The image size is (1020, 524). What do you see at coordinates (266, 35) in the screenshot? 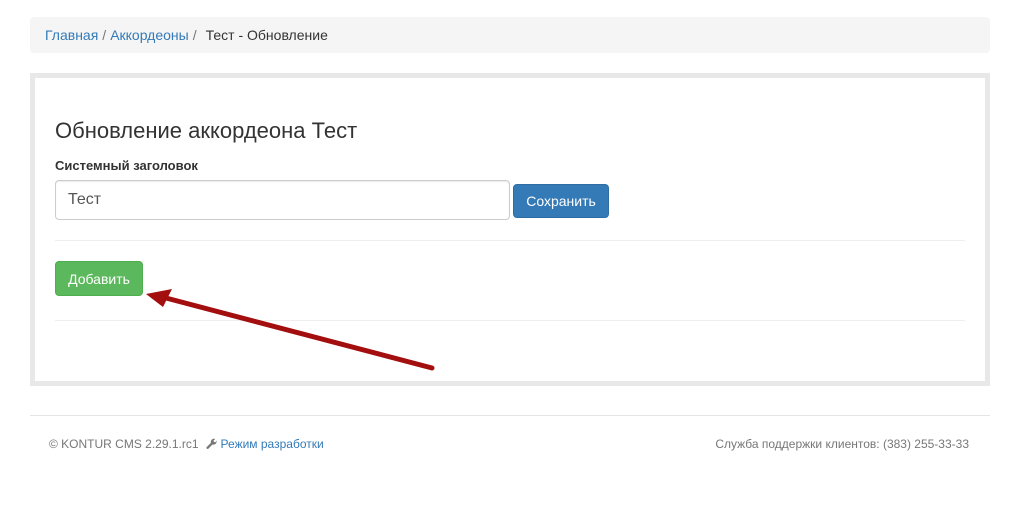
I see `breadcrumb-current: Тест - Обновление` at bounding box center [266, 35].